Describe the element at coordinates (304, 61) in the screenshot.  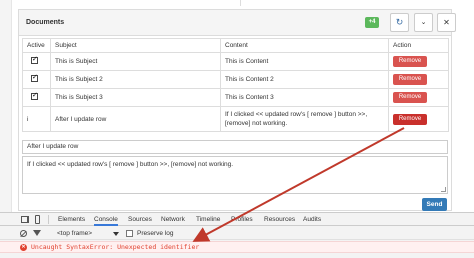
I see `content-cell: This is Content` at that location.